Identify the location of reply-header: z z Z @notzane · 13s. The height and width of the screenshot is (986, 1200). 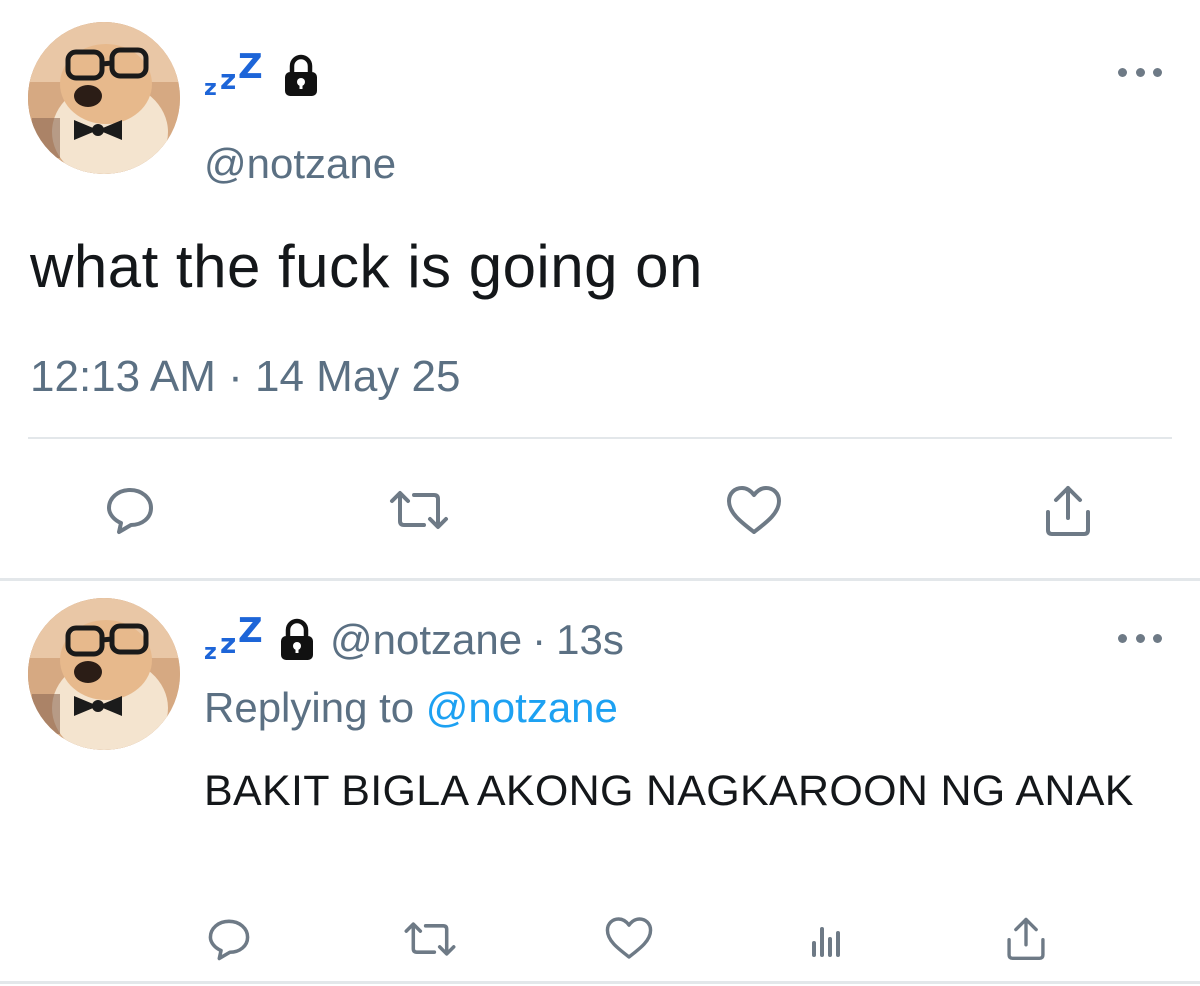
(414, 640).